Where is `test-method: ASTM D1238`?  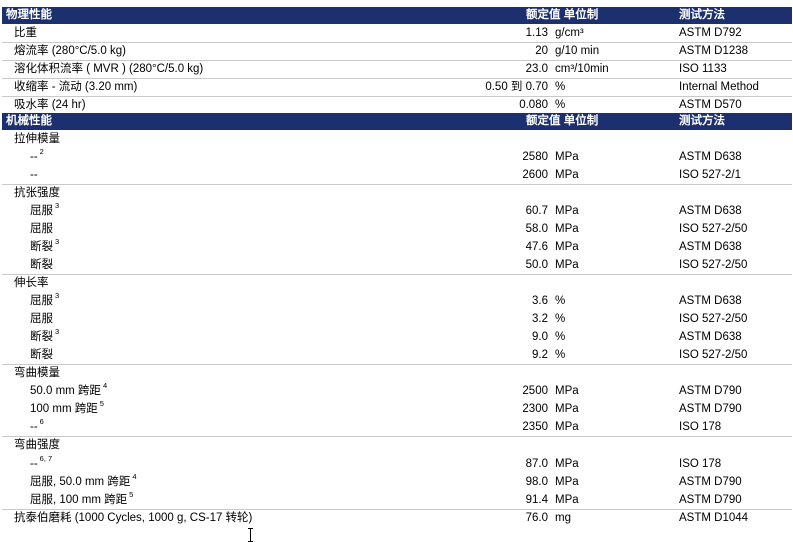 test-method: ASTM D1238 is located at coordinates (714, 51).